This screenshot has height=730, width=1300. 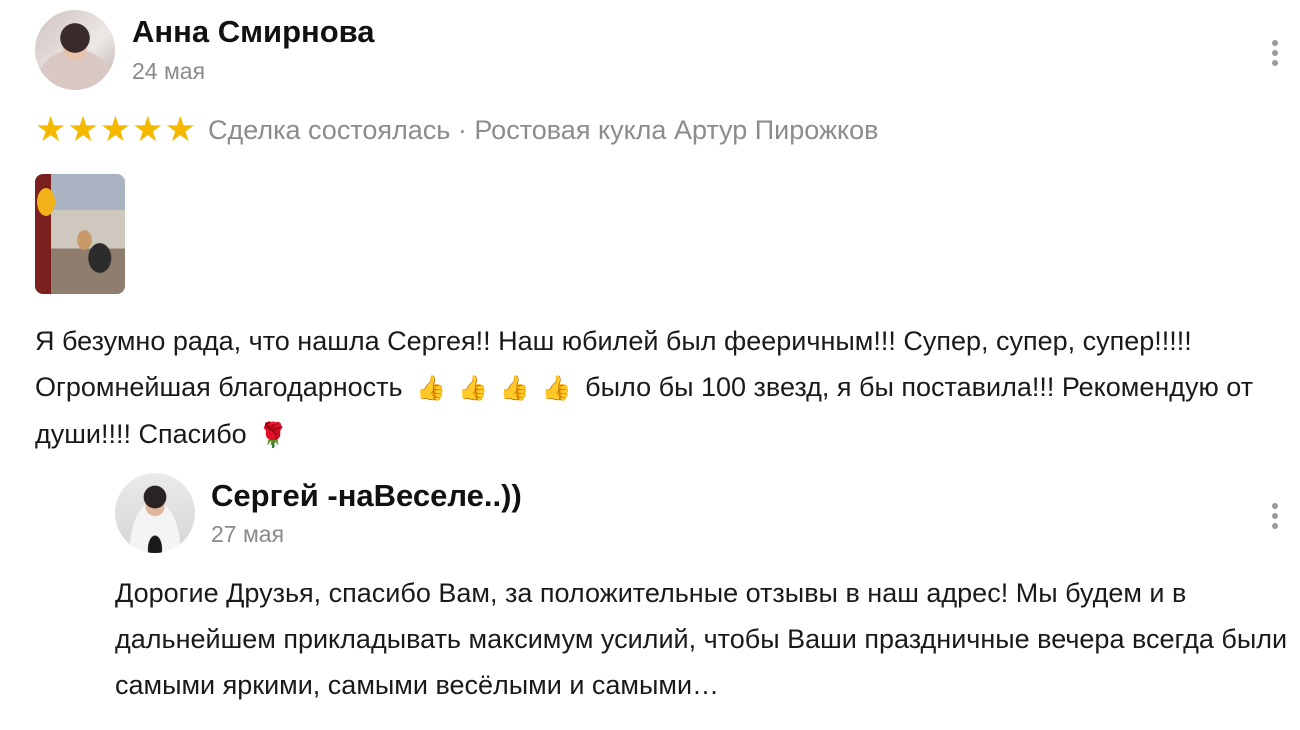 What do you see at coordinates (1275, 53) in the screenshot?
I see `more-options-icon` at bounding box center [1275, 53].